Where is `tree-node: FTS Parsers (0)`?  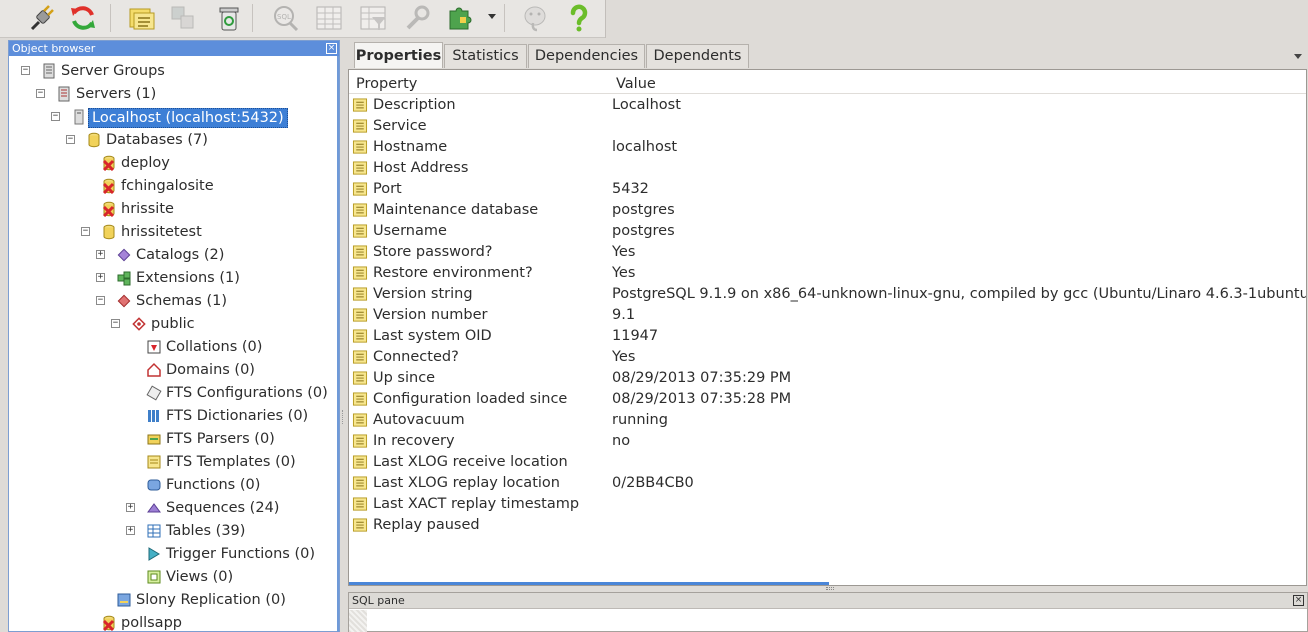 tree-node: FTS Parsers (0) is located at coordinates (173, 439).